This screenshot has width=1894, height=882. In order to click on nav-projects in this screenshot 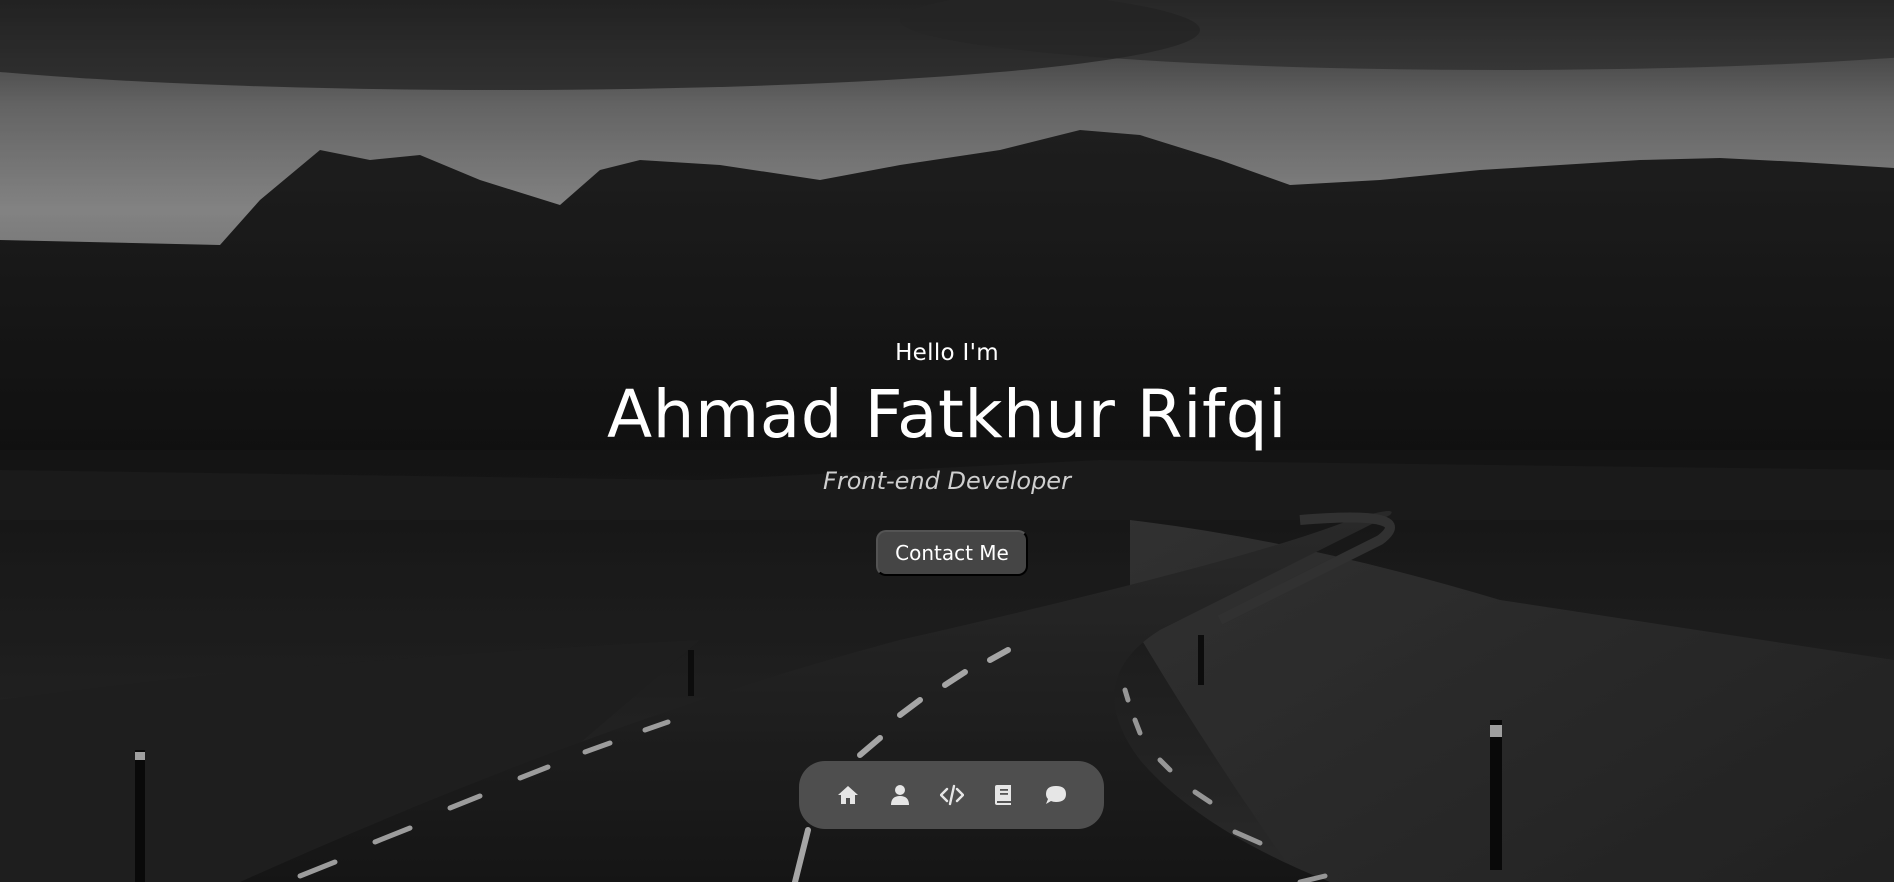, I will do `click(952, 795)`.